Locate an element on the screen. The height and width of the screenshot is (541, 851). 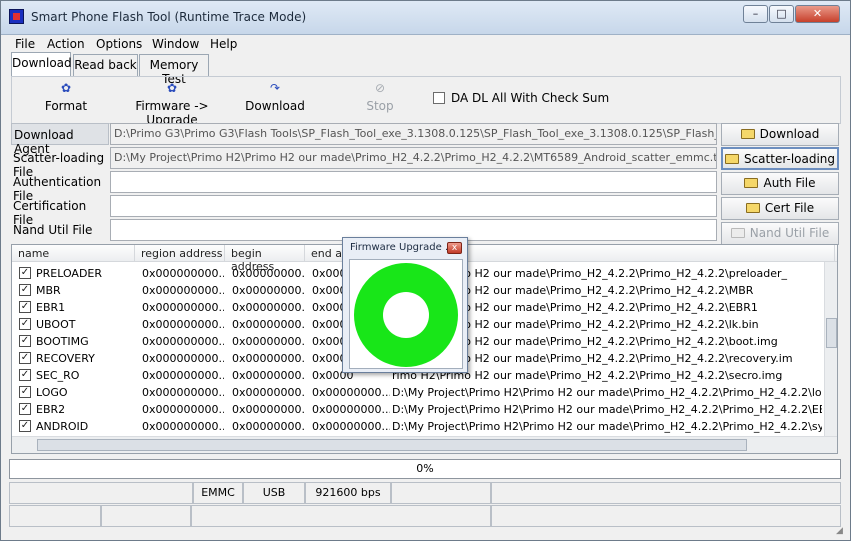
download-agent-button: Download Agent is located at coordinates (780, 142).